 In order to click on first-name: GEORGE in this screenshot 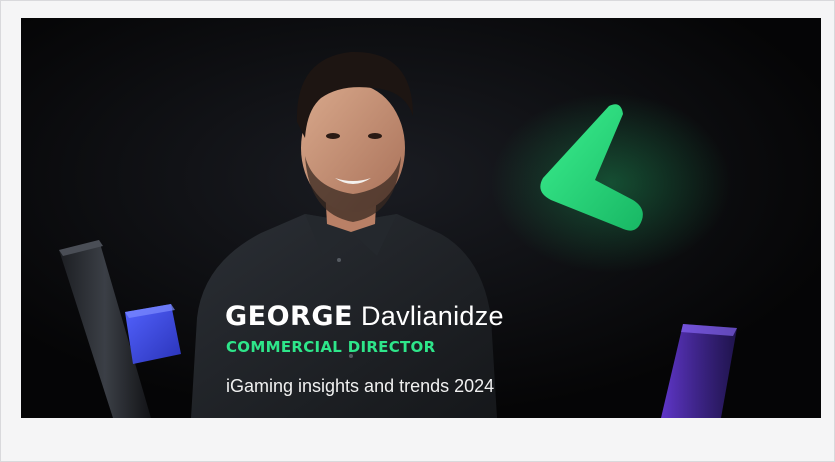, I will do `click(289, 316)`.